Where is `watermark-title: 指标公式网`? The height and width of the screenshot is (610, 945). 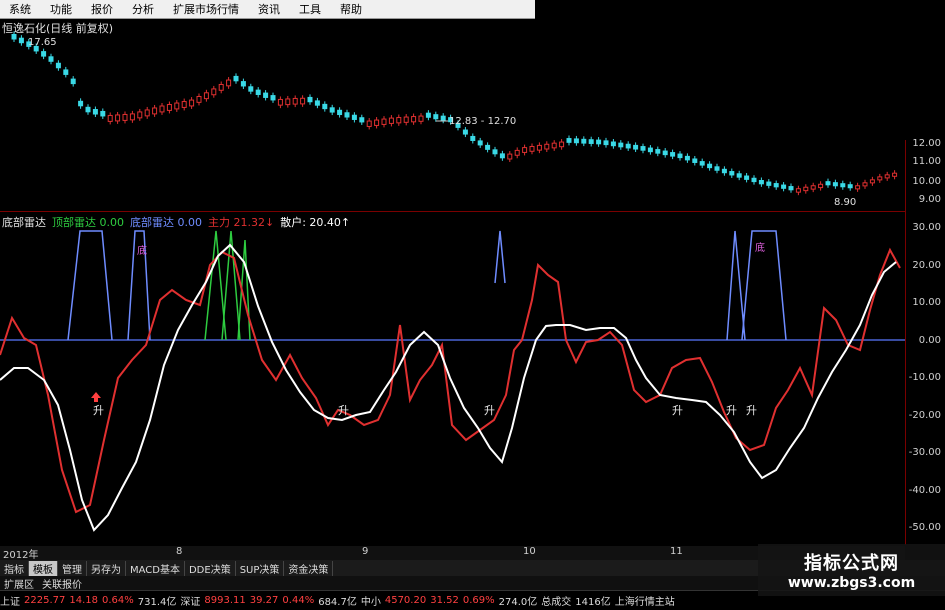
watermark-title: 指标公式网 is located at coordinates (851, 563).